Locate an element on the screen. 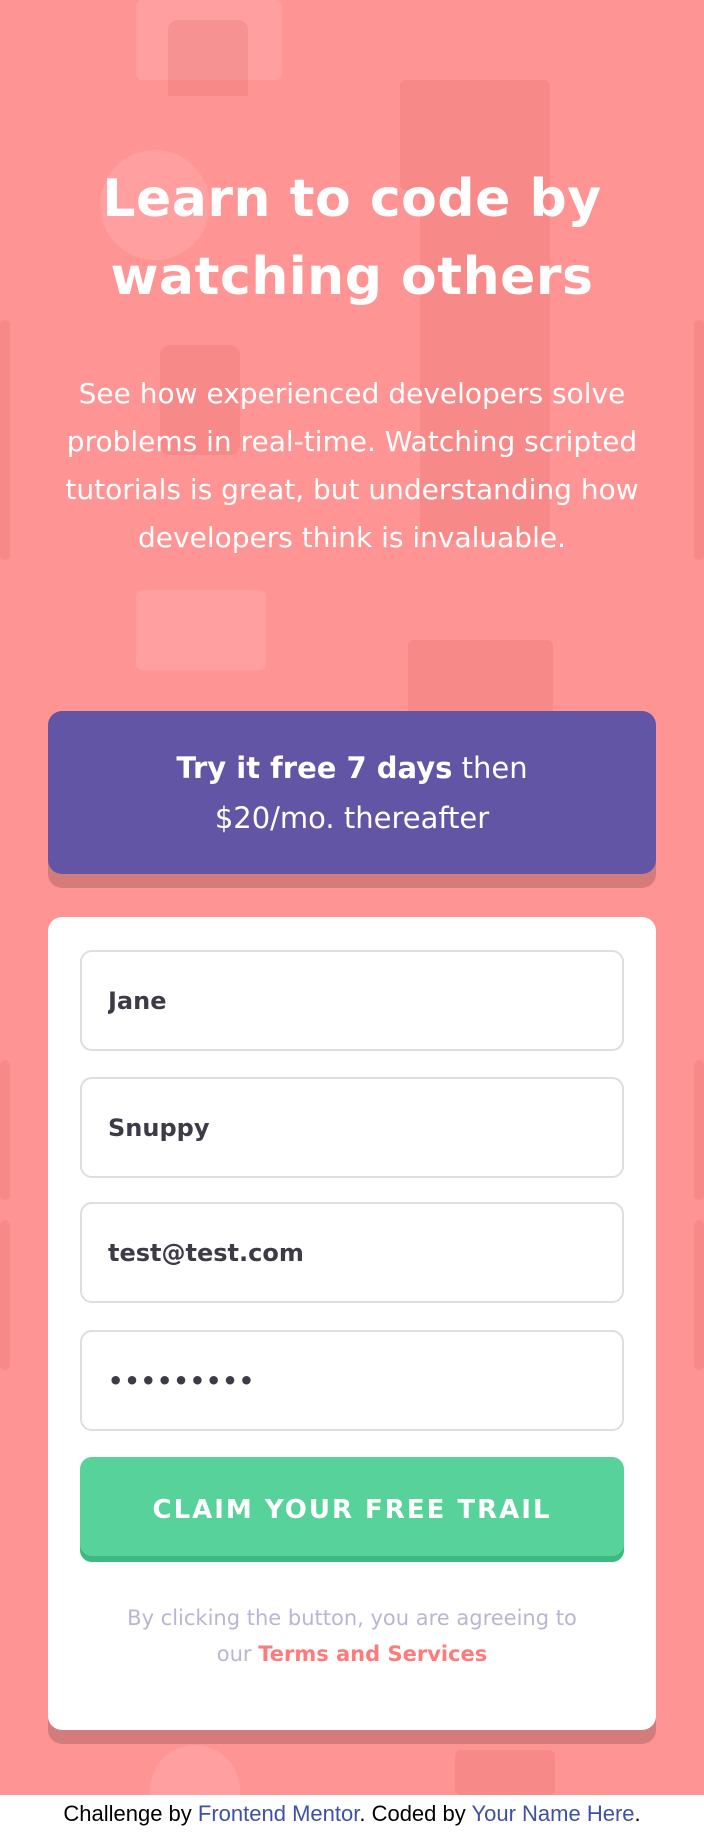  email-input is located at coordinates (352, 1252).